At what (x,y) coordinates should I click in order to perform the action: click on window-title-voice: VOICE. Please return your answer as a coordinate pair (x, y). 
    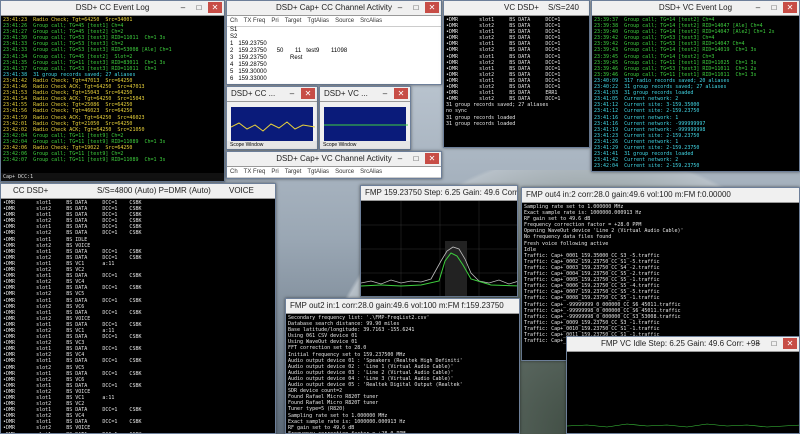
    Looking at the image, I should click on (241, 190).